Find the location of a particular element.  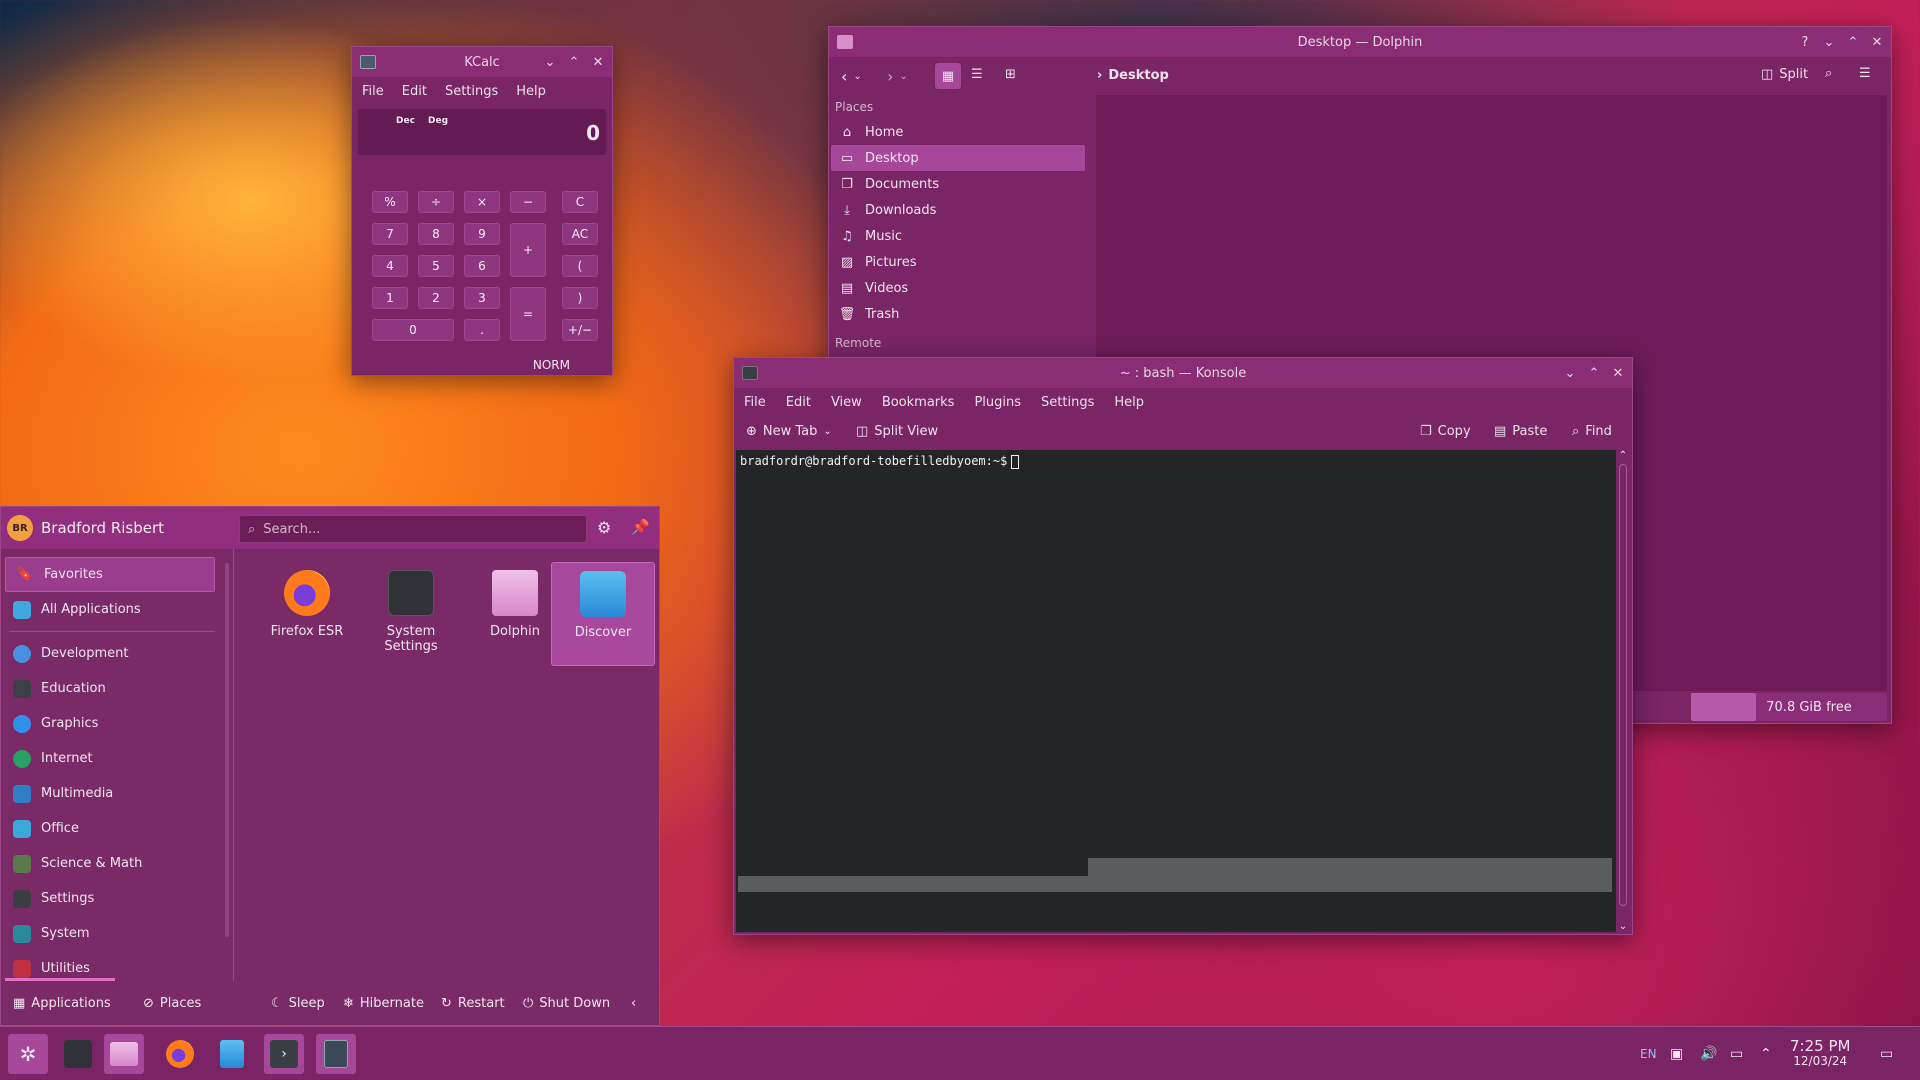

keyboard-layout: EN is located at coordinates (1648, 1053).